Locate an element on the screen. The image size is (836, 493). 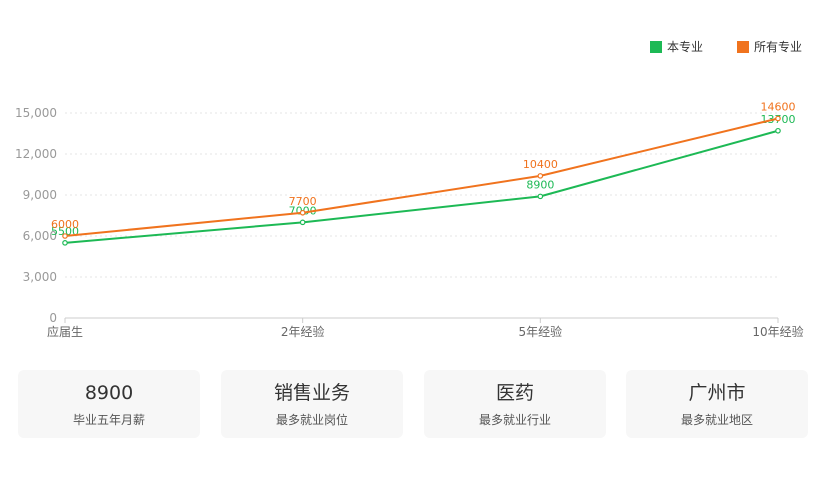
data-label: 8900 is located at coordinates (540, 184).